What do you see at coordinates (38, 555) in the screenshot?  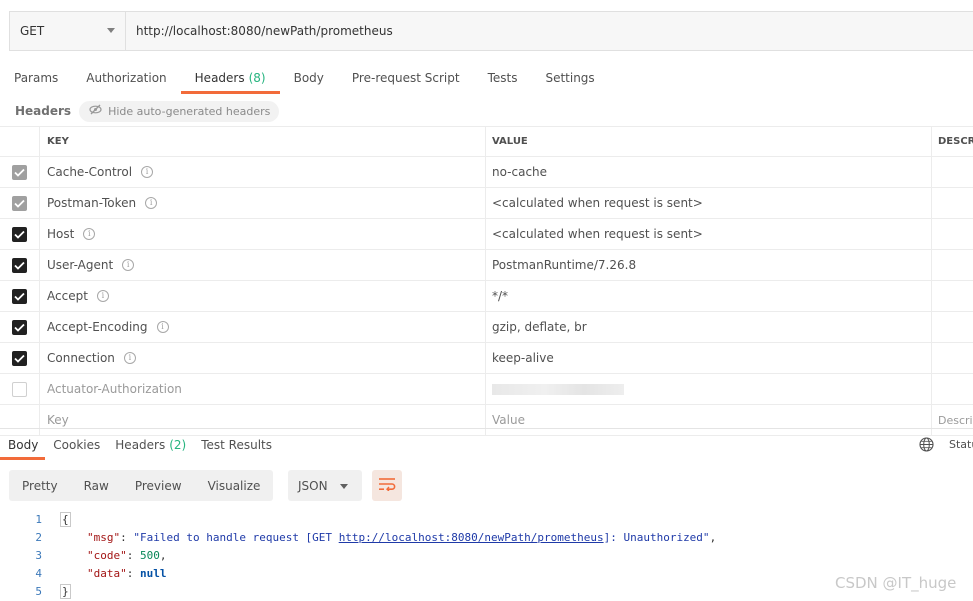 I see `line-number: 3` at bounding box center [38, 555].